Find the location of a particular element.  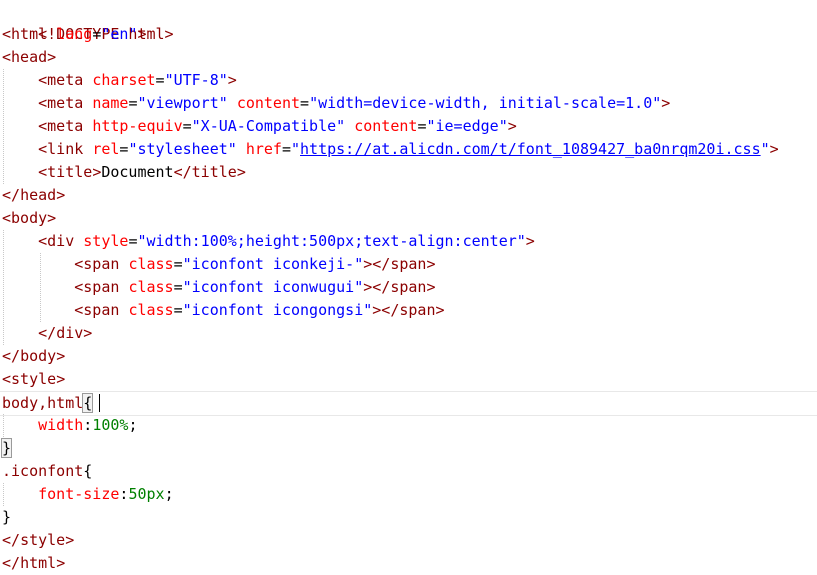

code-line-18-current: body,html{ is located at coordinates (408, 403).